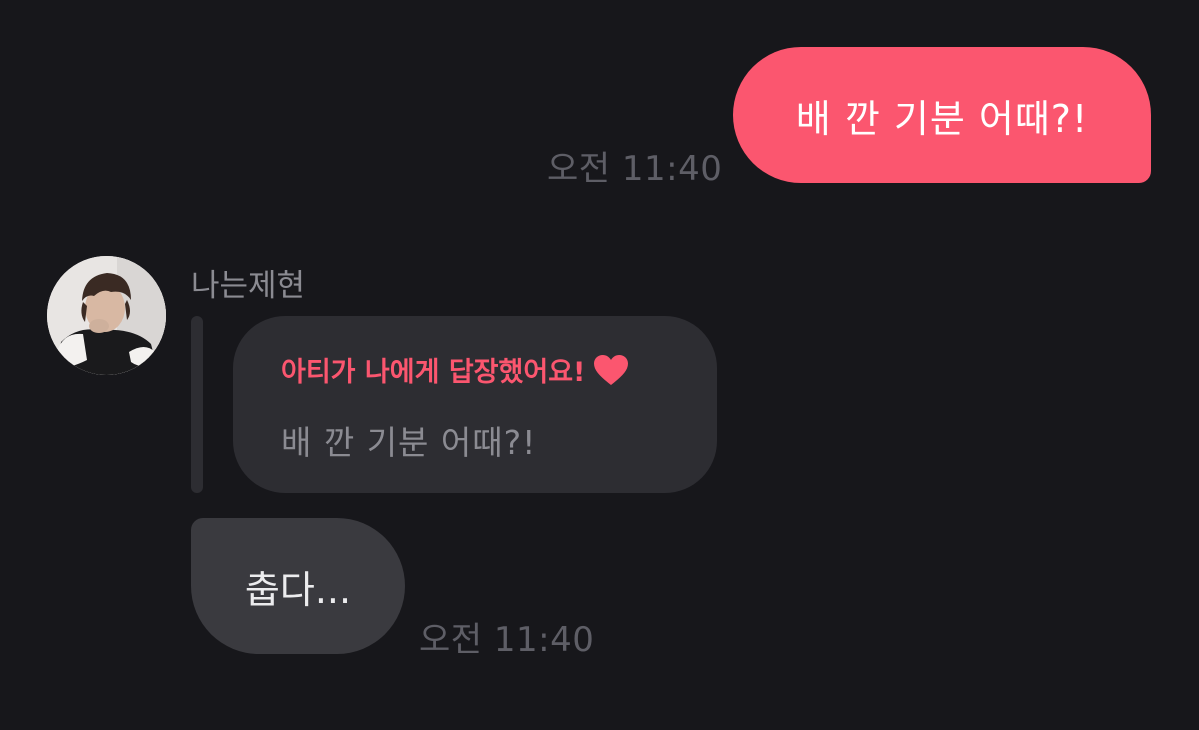  What do you see at coordinates (409, 442) in the screenshot?
I see `reply-quoted-text: 배 깐 기분 어때?!` at bounding box center [409, 442].